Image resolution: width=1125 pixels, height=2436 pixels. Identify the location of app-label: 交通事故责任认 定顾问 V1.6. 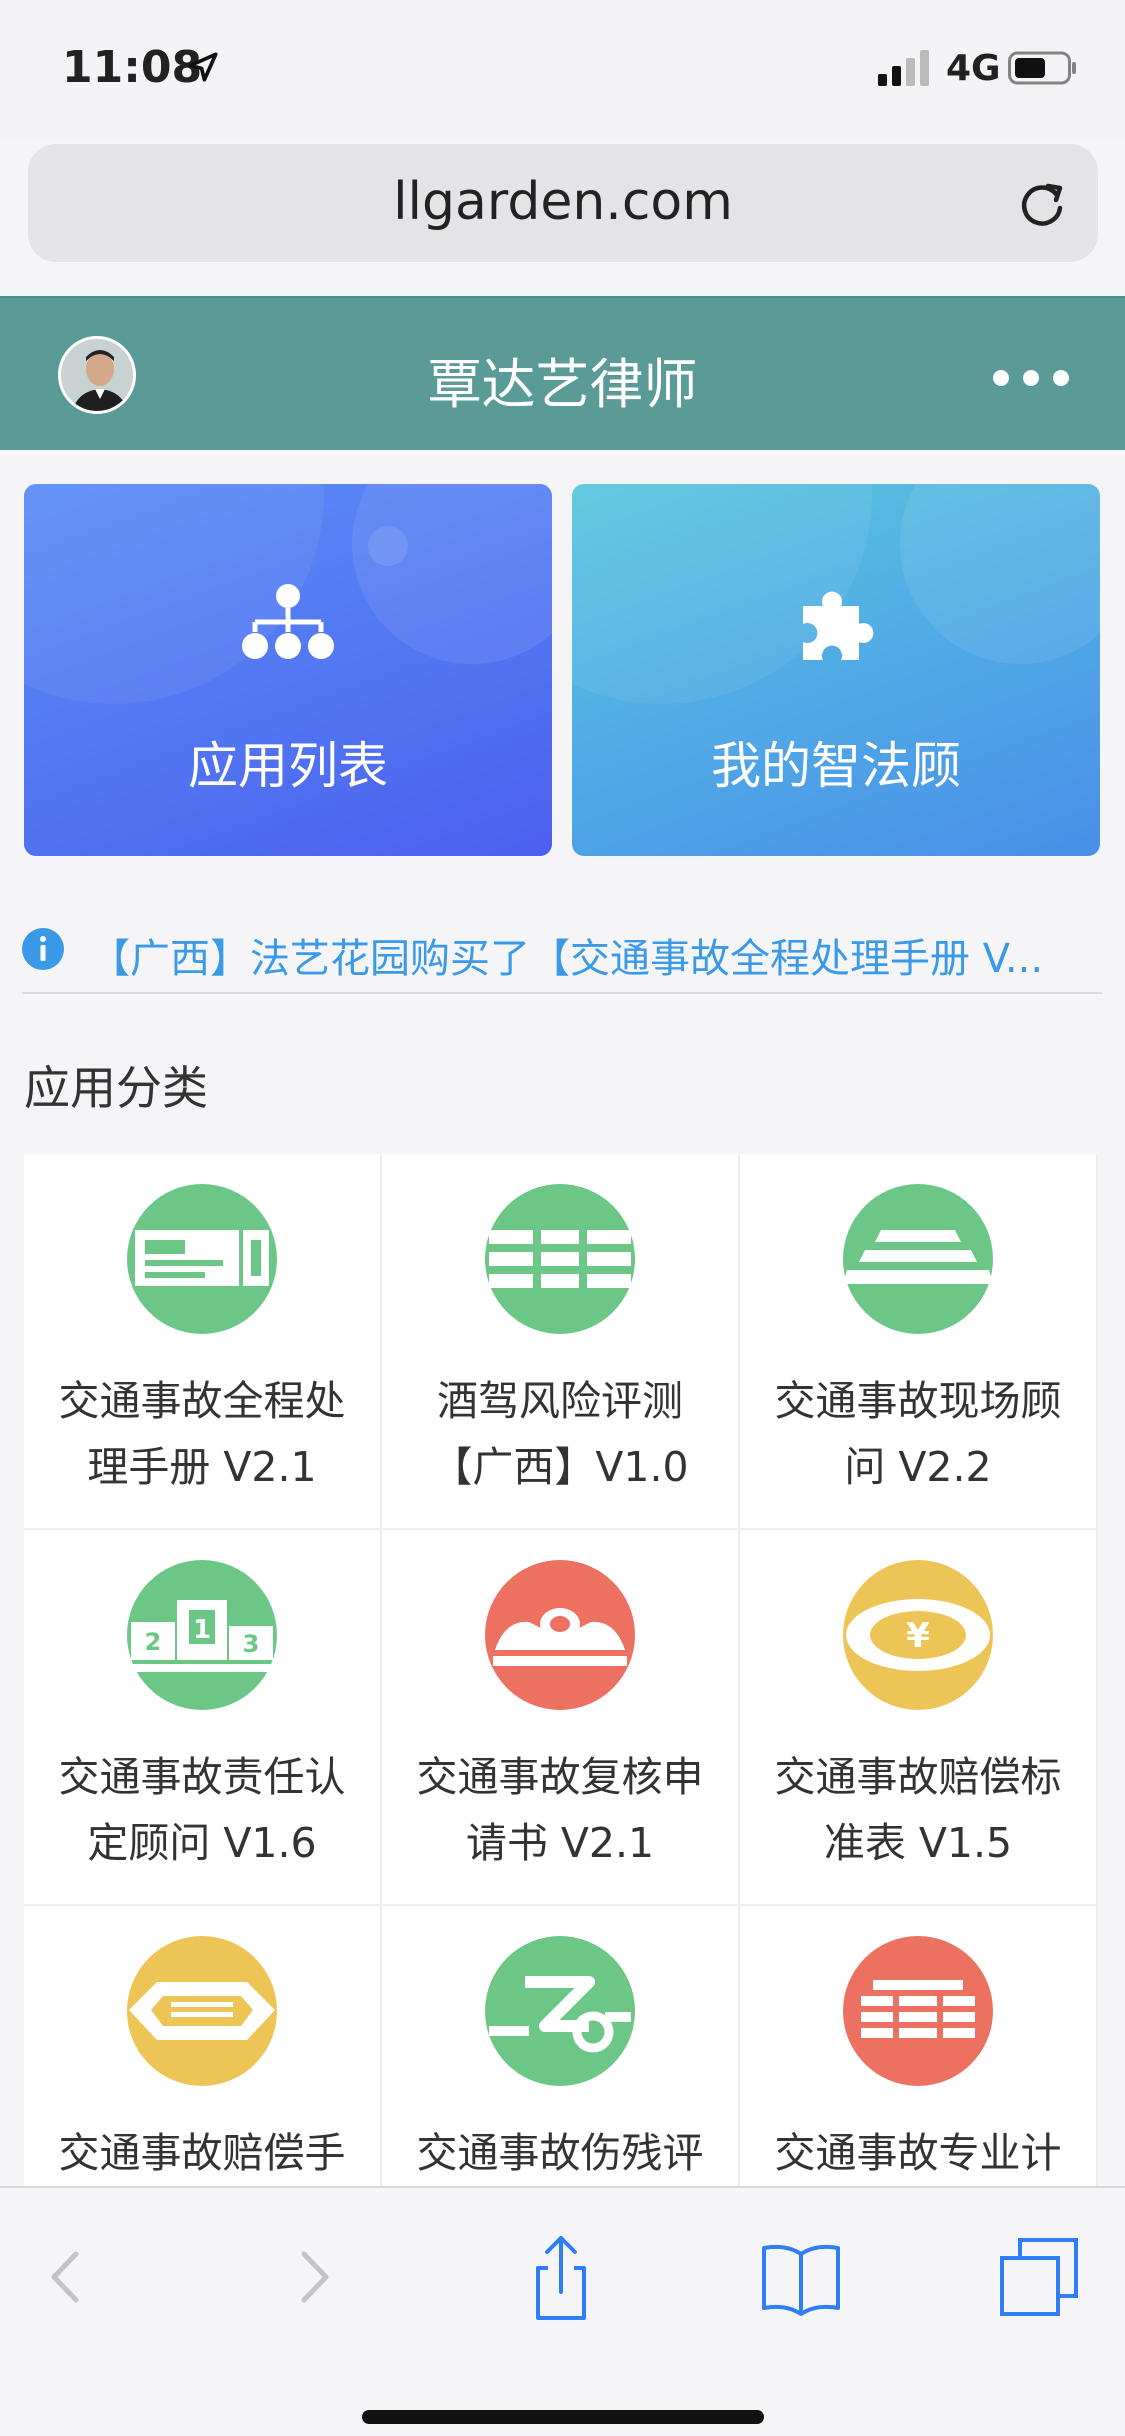
(202, 1810).